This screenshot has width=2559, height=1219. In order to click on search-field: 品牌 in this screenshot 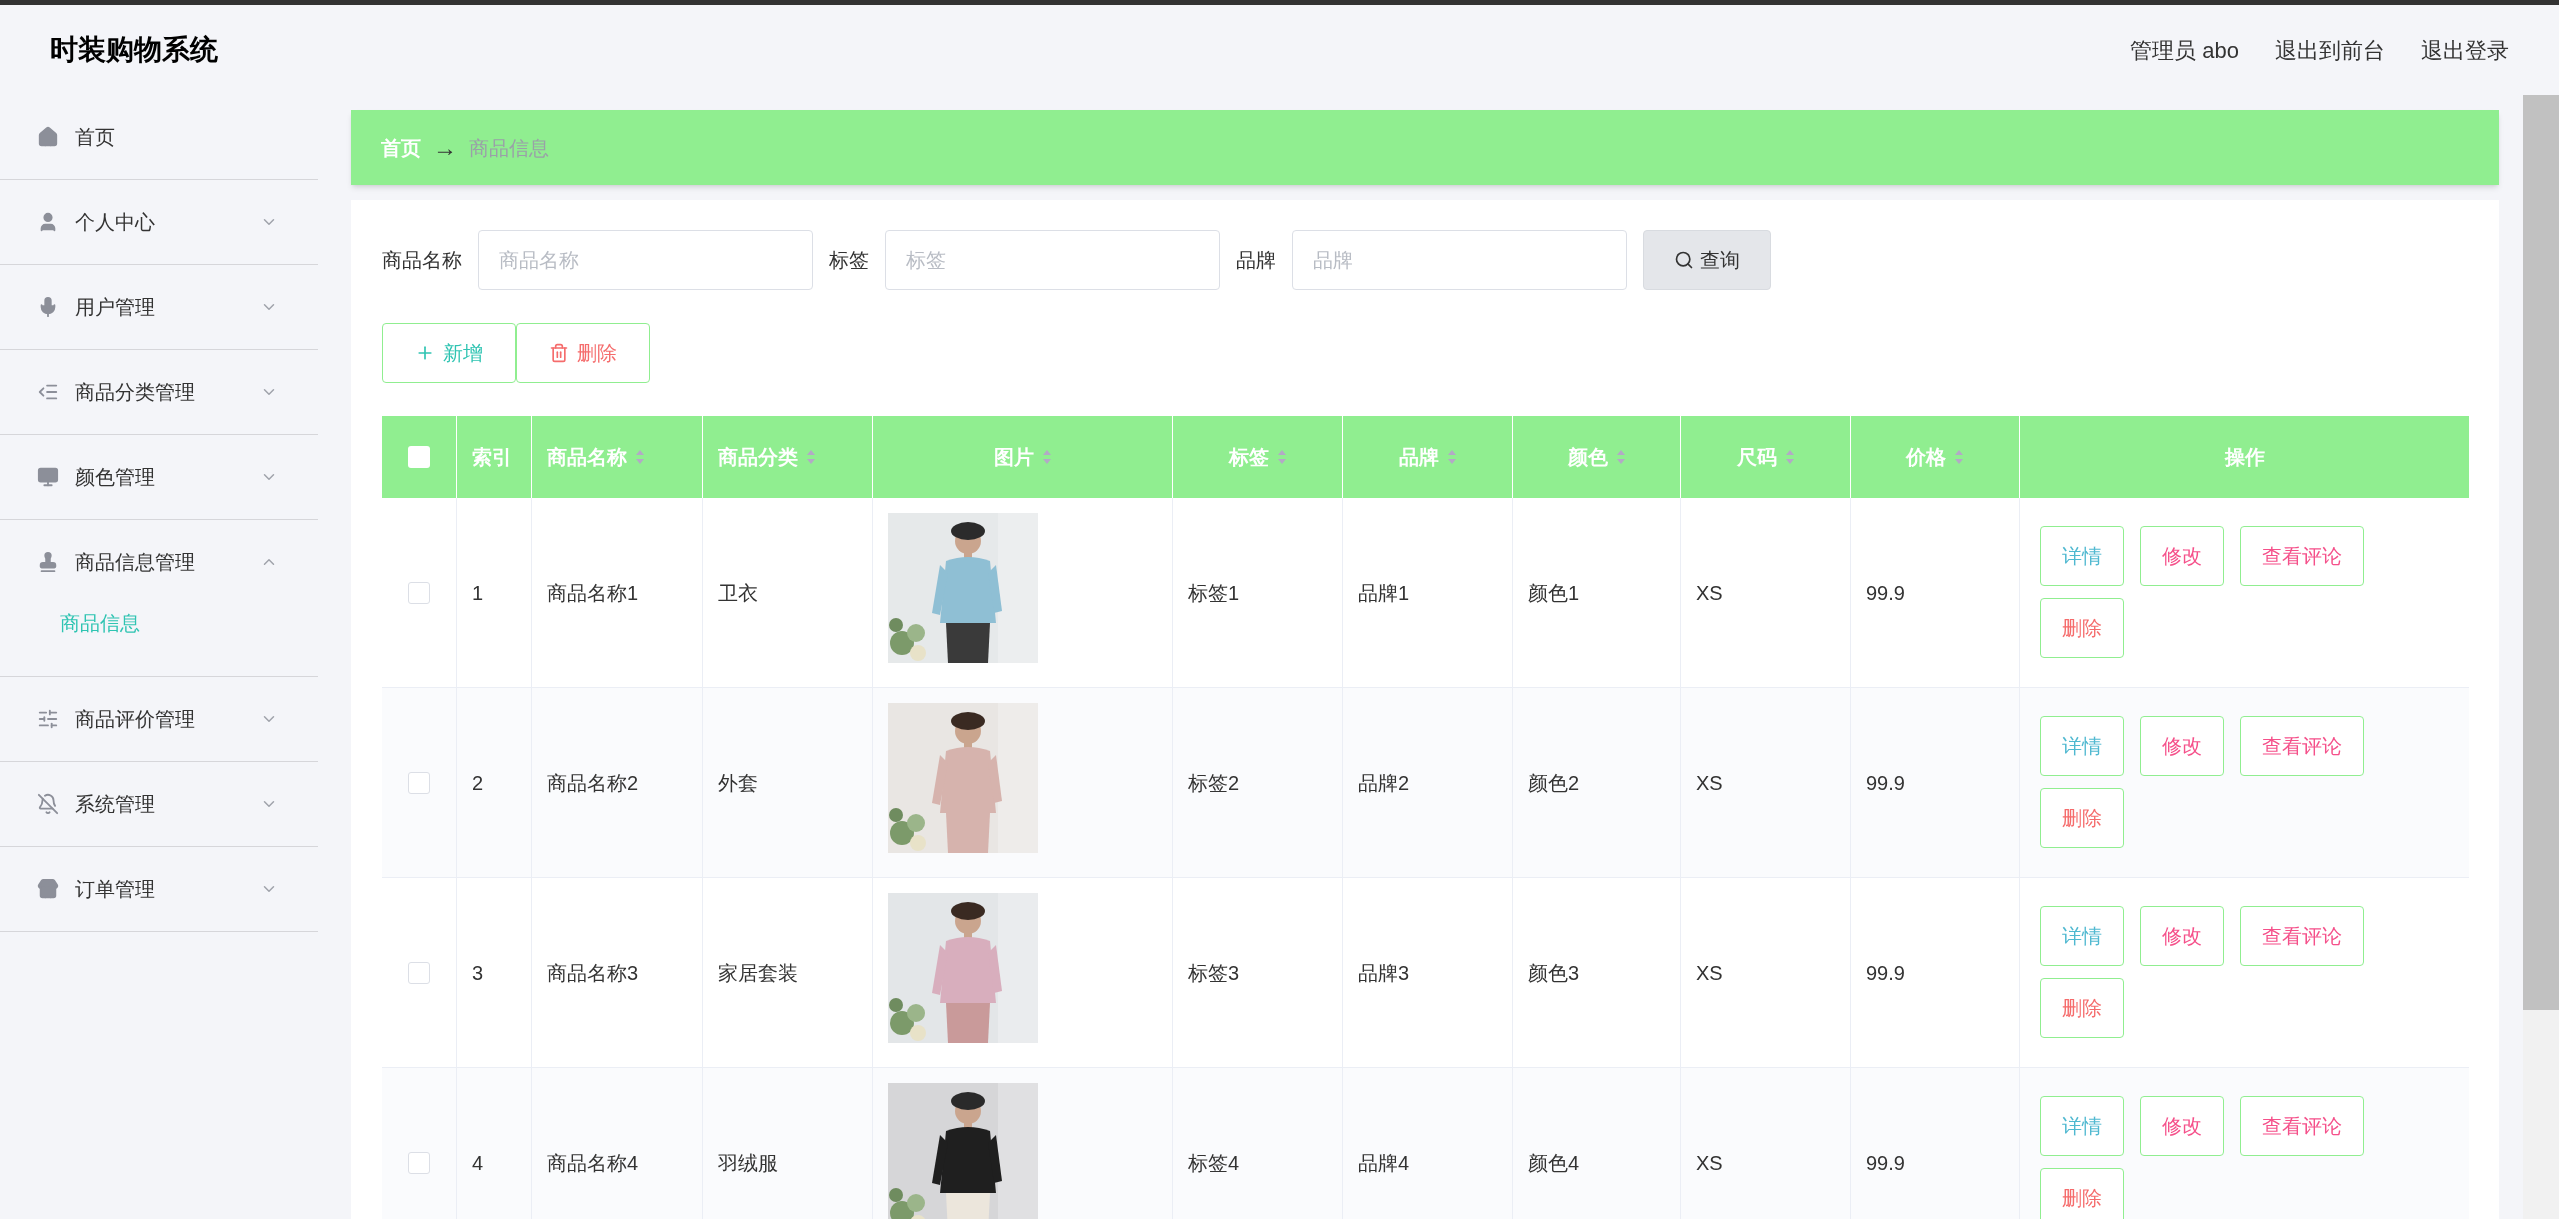, I will do `click(1459, 260)`.